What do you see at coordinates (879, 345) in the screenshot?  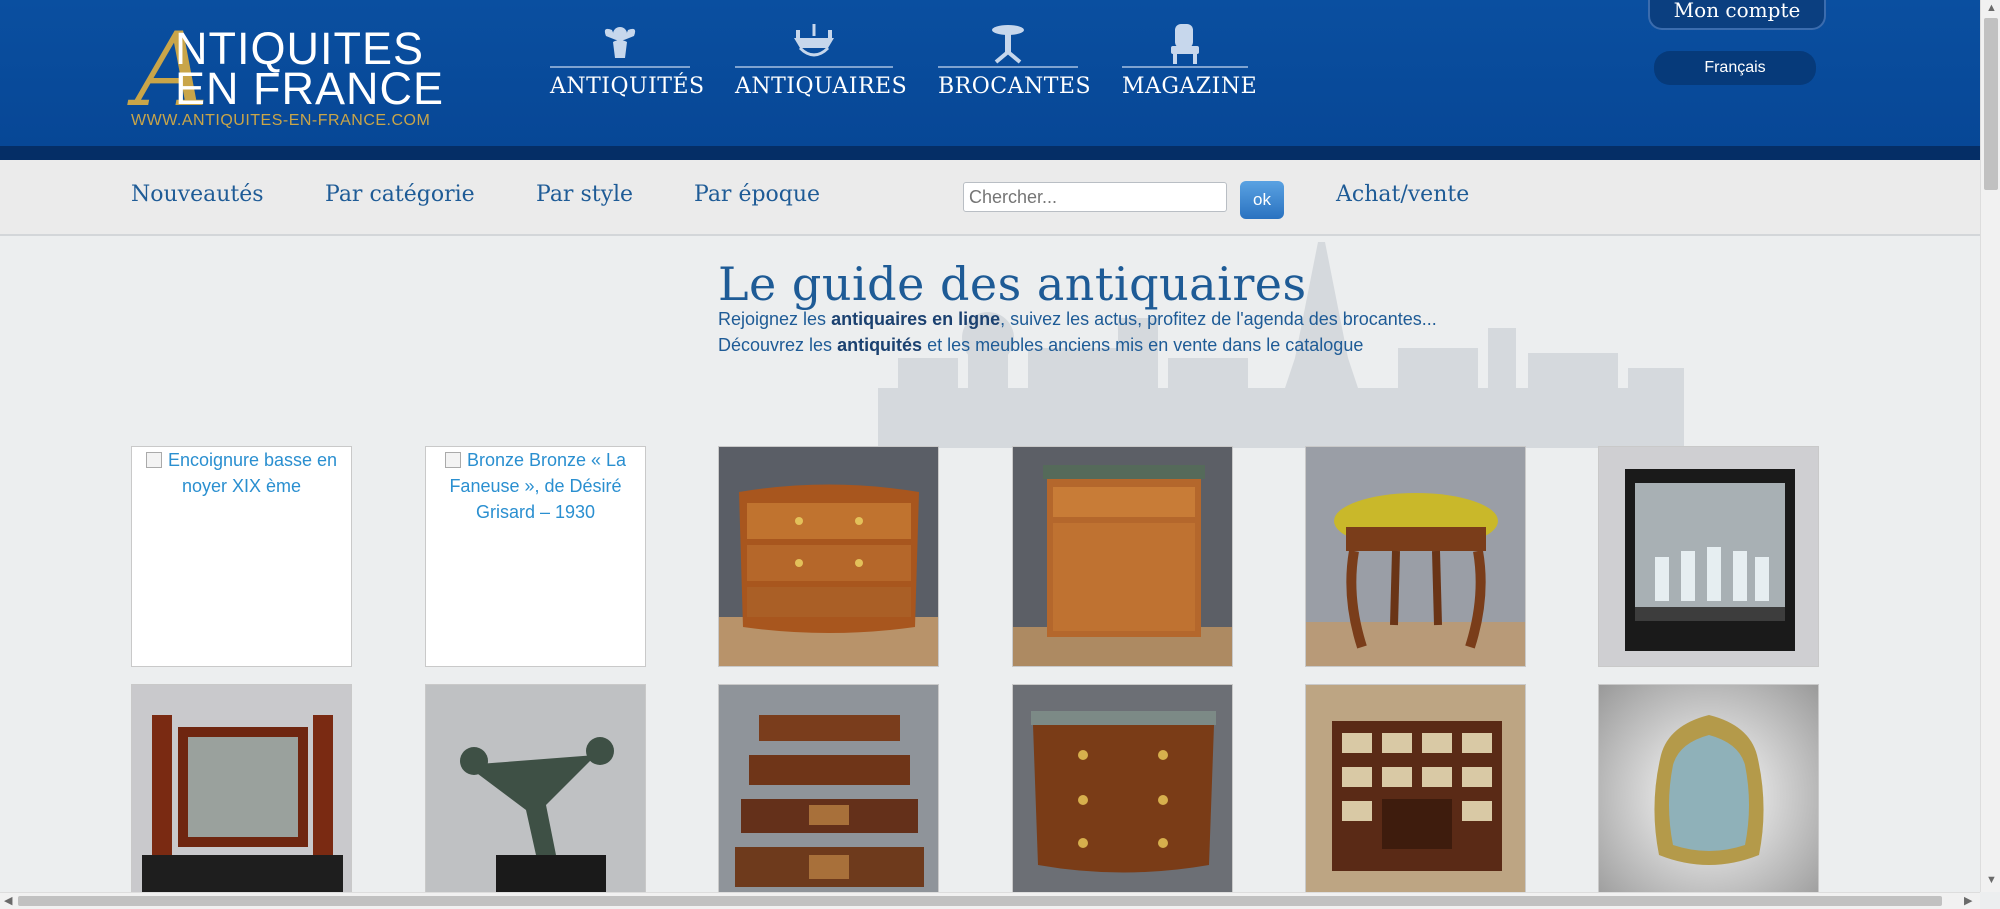 I see `link-antiquites: antiquités` at bounding box center [879, 345].